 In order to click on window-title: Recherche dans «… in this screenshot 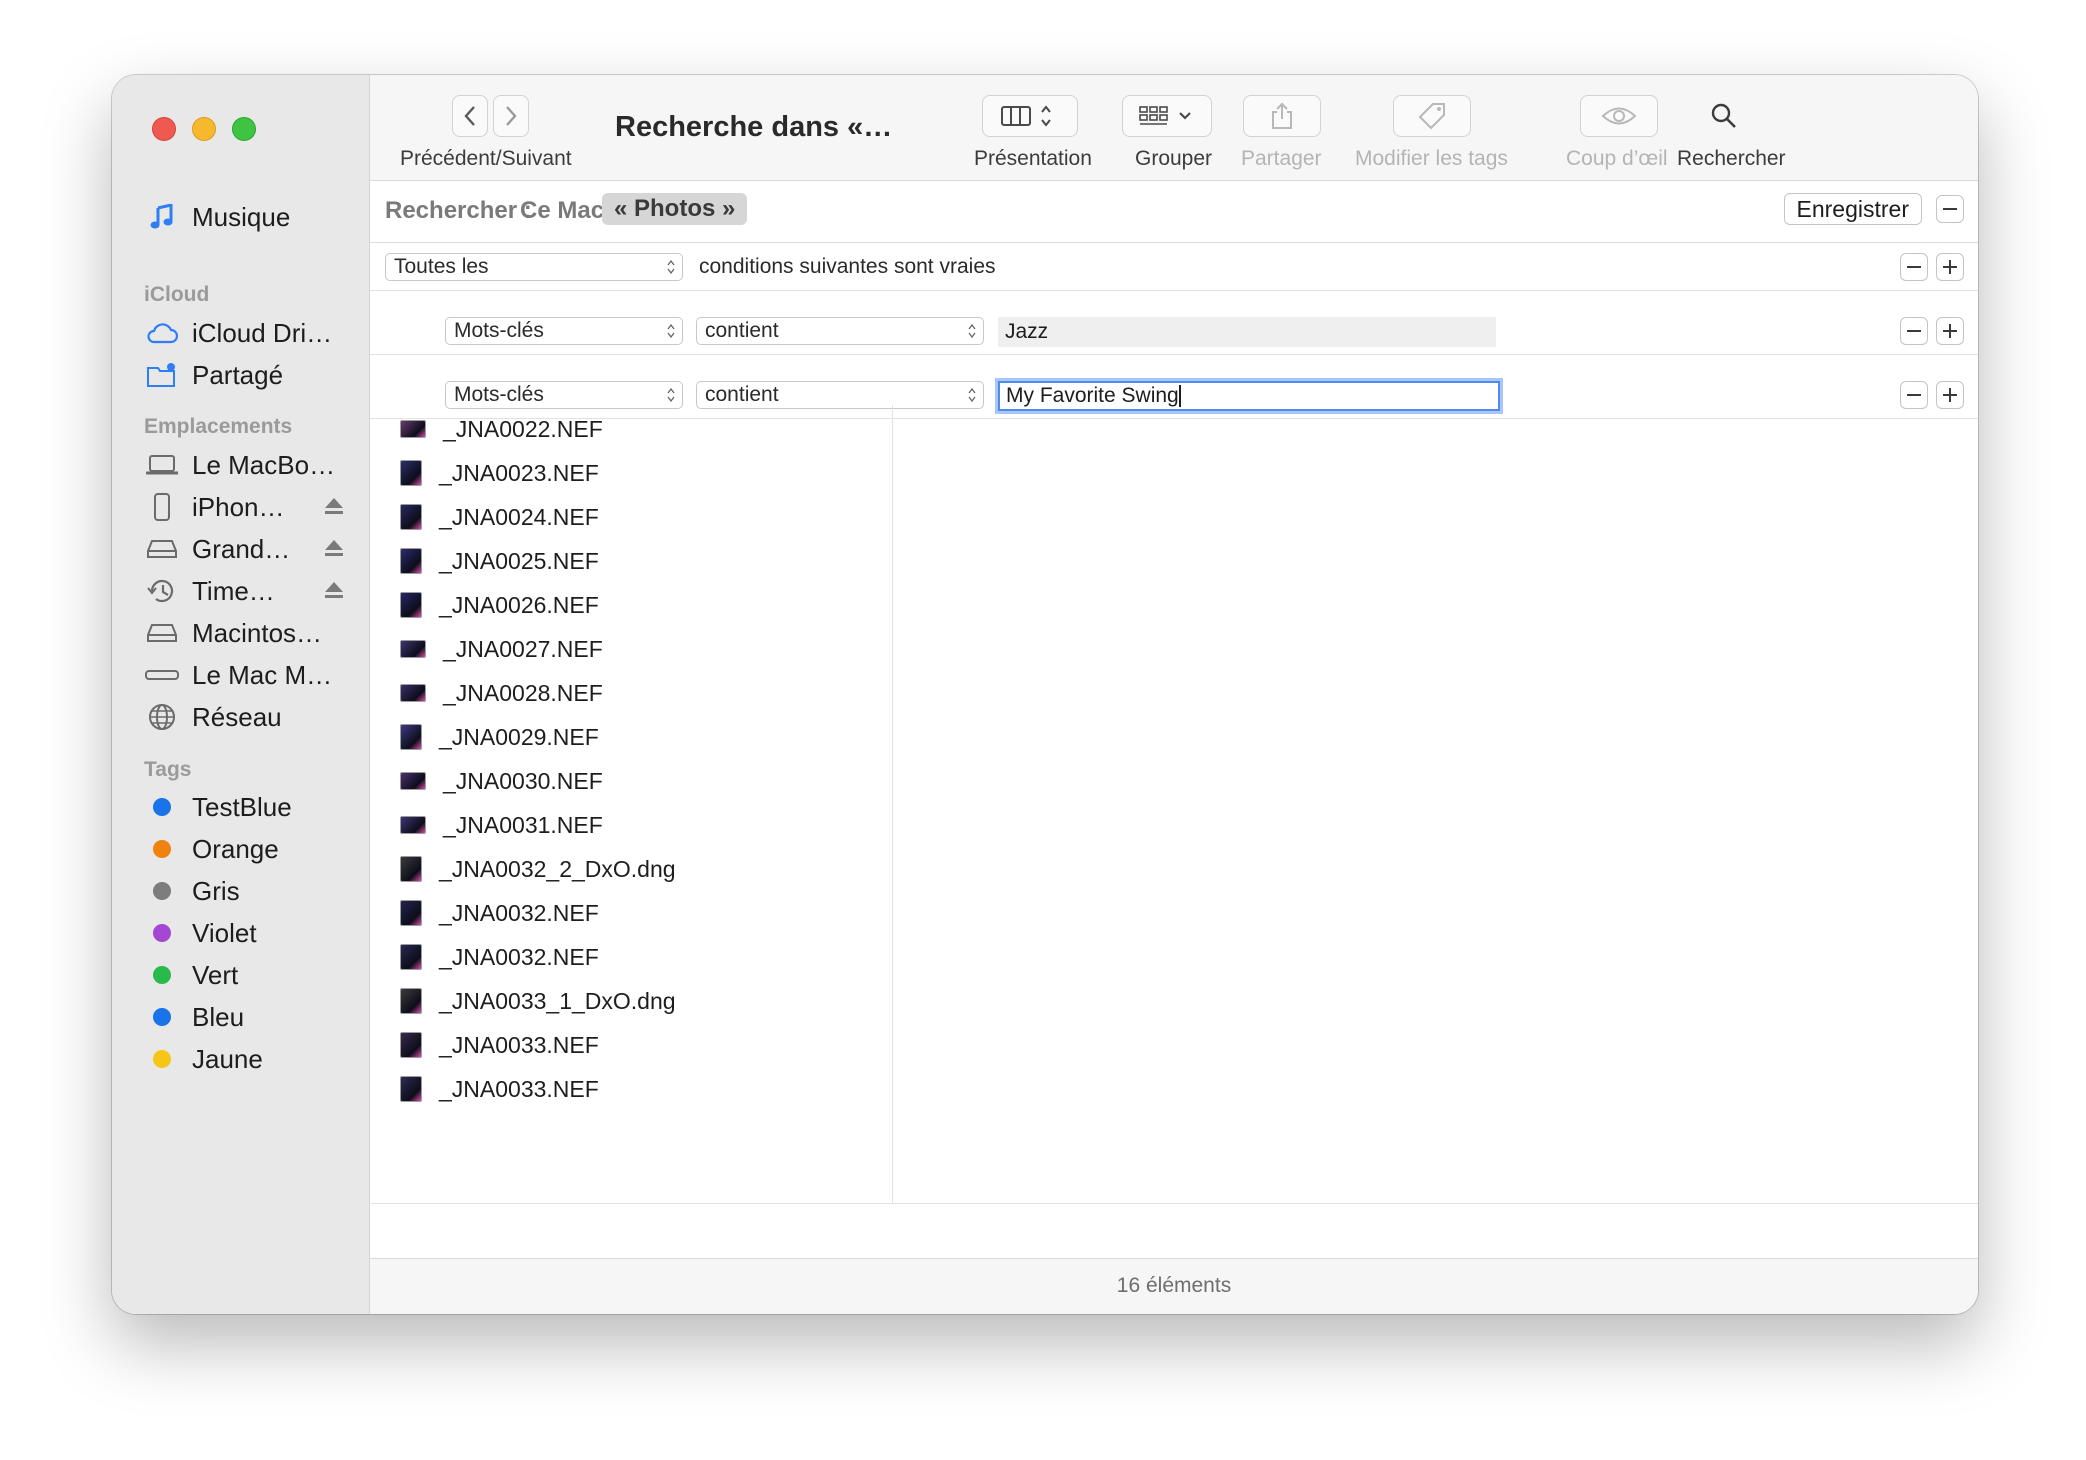, I will do `click(754, 127)`.